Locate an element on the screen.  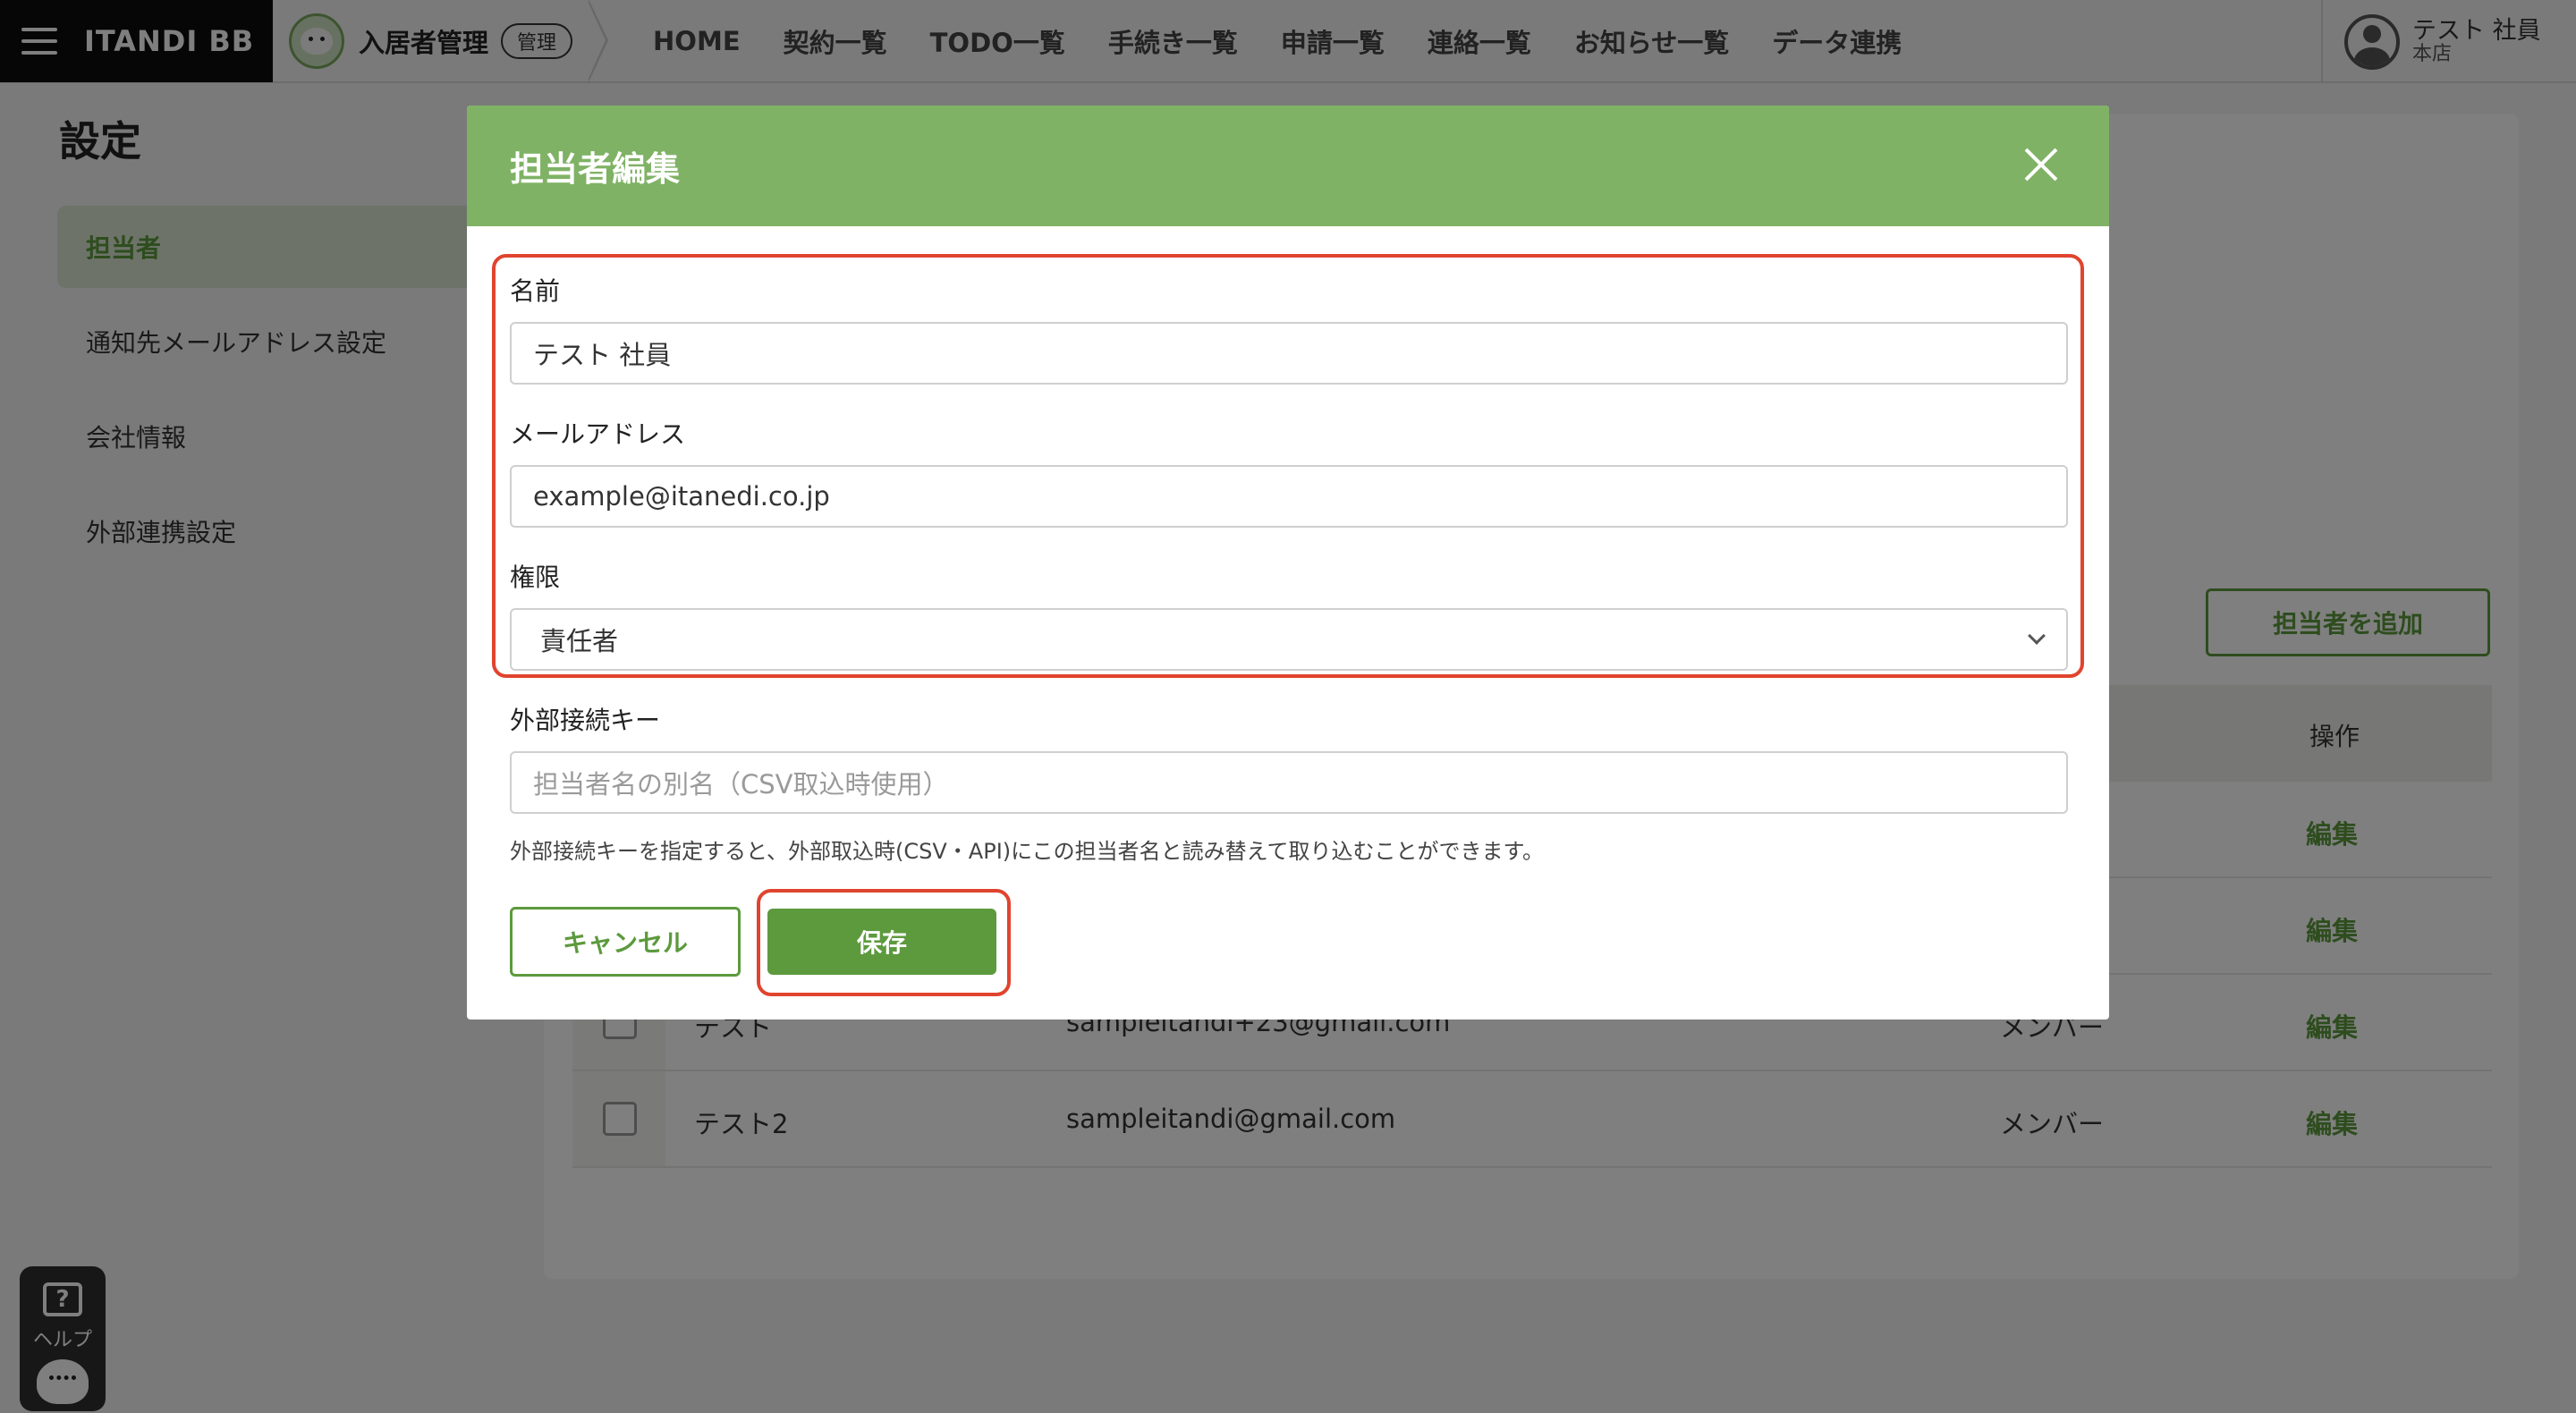
highlight-save-button is located at coordinates (884, 942).